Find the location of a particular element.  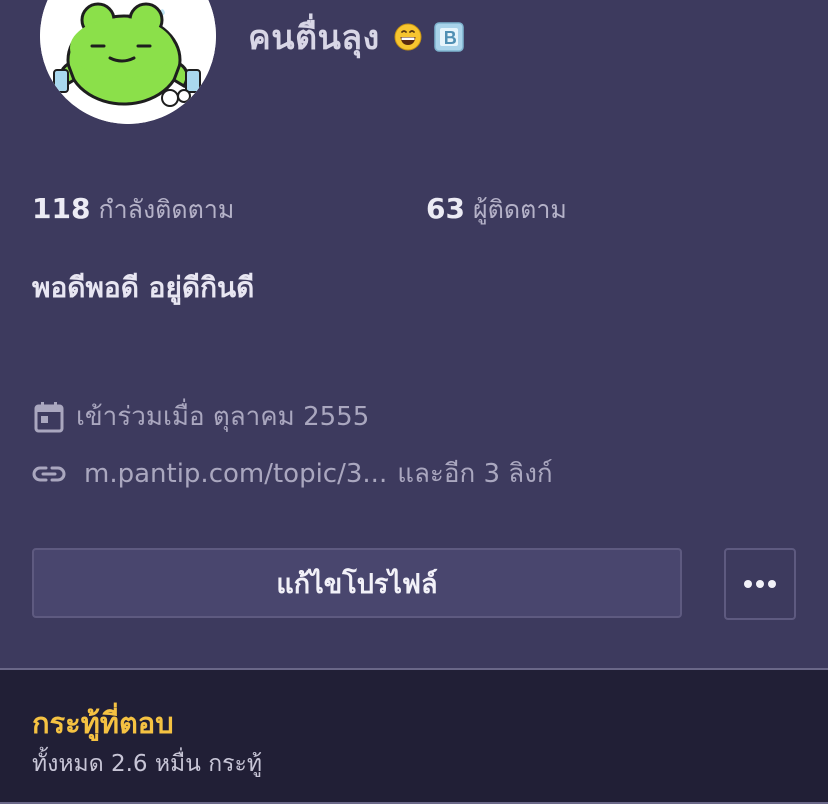

joined-date-row: เข้าร่วมเมื่อ ตุลาคม 2555 is located at coordinates (200, 416).